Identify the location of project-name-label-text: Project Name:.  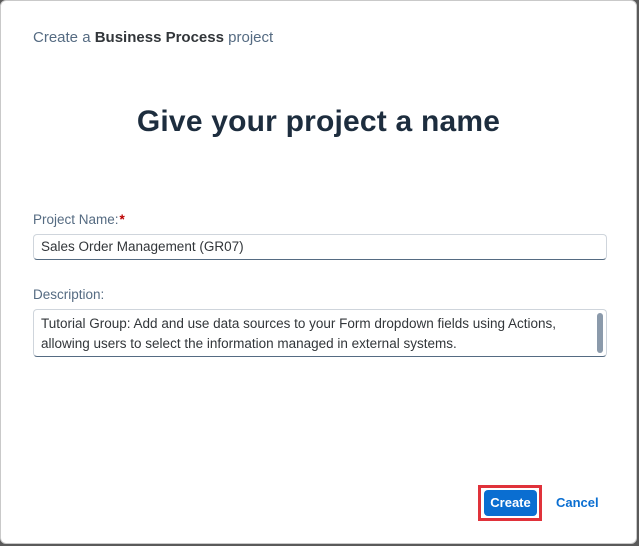
(76, 219).